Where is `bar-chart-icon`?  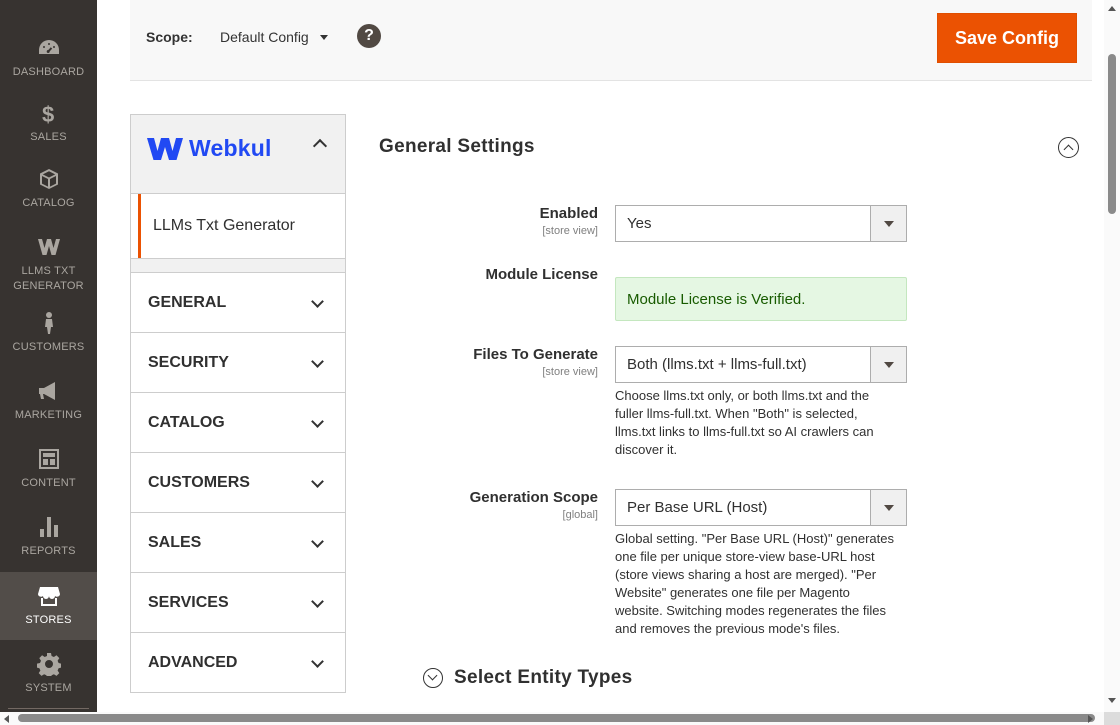 bar-chart-icon is located at coordinates (49, 527).